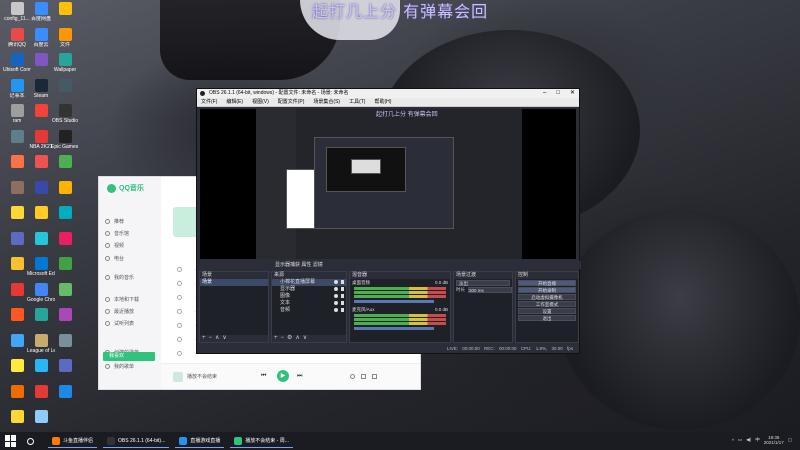 This screenshot has height=450, width=800. What do you see at coordinates (17, 40) in the screenshot?
I see `desktop-icon: 腾讯QQ` at bounding box center [17, 40].